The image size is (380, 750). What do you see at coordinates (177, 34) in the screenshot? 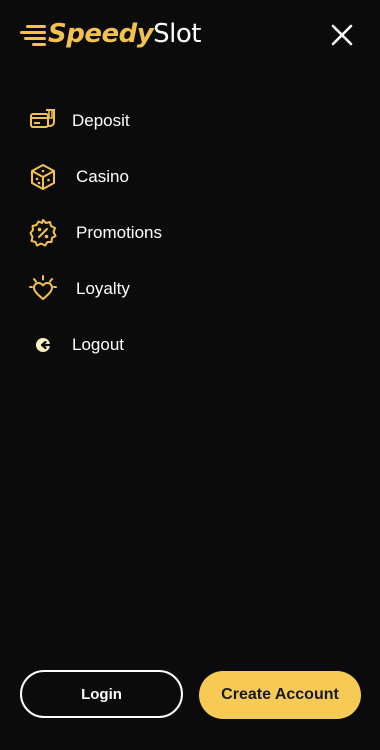
I see `logo-slot-text: Slot` at bounding box center [177, 34].